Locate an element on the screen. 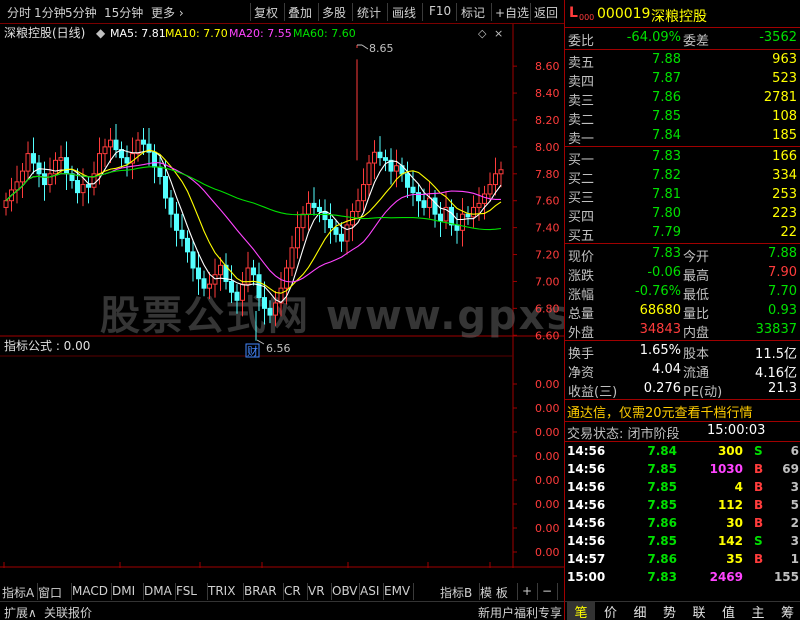 This screenshot has width=800, height=620. indicator-tab: CR is located at coordinates (296, 591).